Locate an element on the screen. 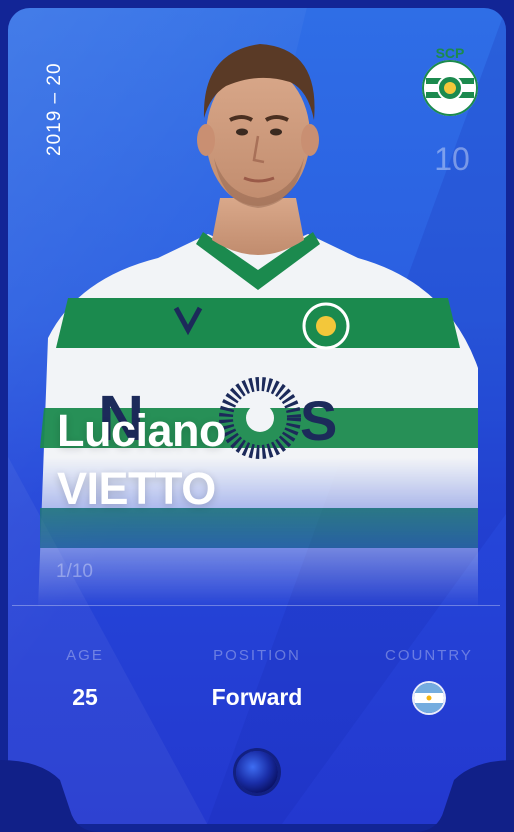 This screenshot has height=832, width=514. stats-divider is located at coordinates (256, 605).